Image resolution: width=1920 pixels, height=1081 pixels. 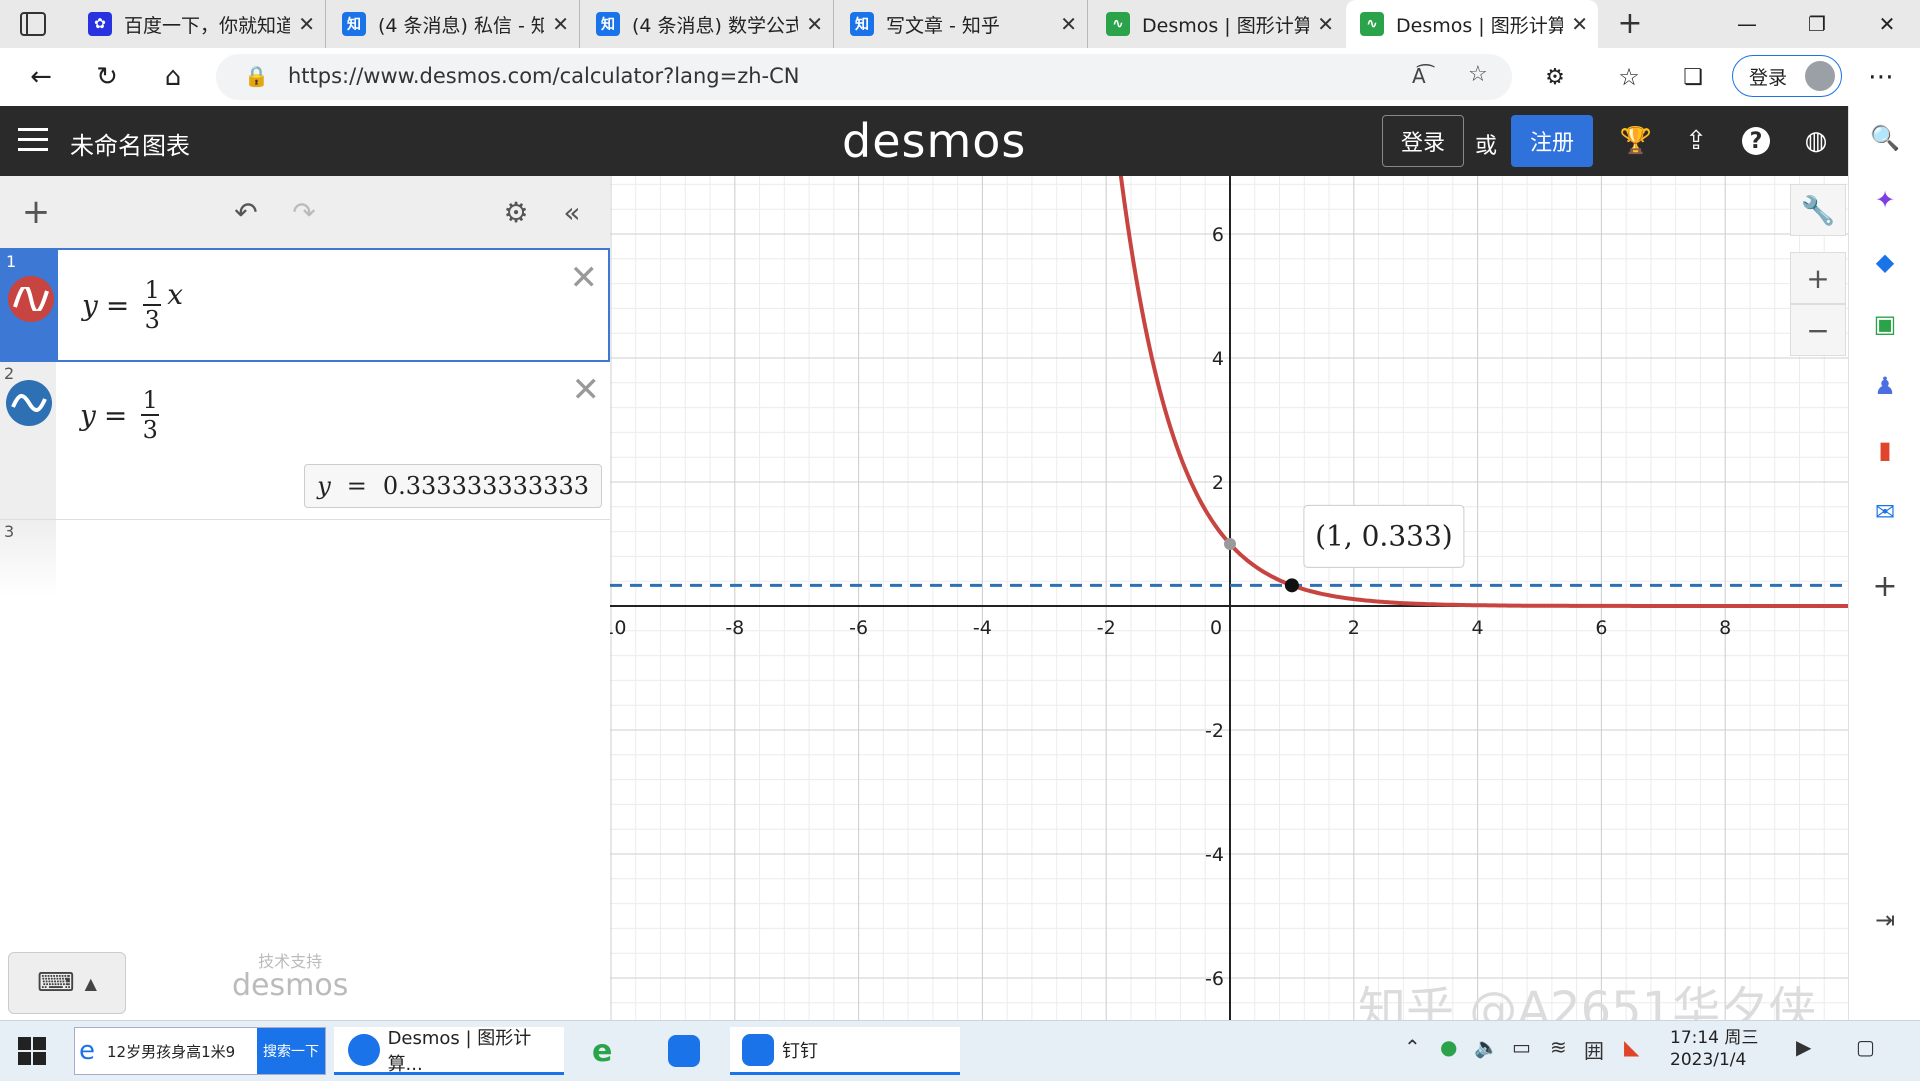 I want to click on browser-tab: 知 (4 条消息) 数学公式 ✕, so click(x=708, y=24).